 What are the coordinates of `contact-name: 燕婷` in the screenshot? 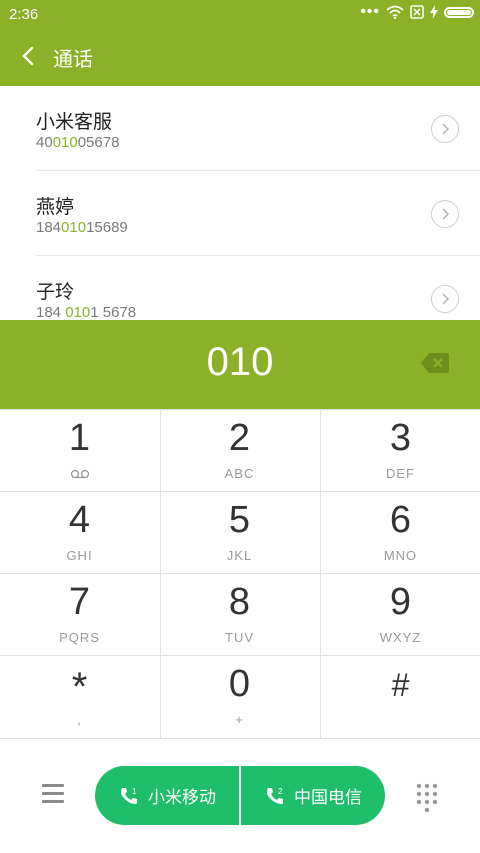 It's located at (55, 207).